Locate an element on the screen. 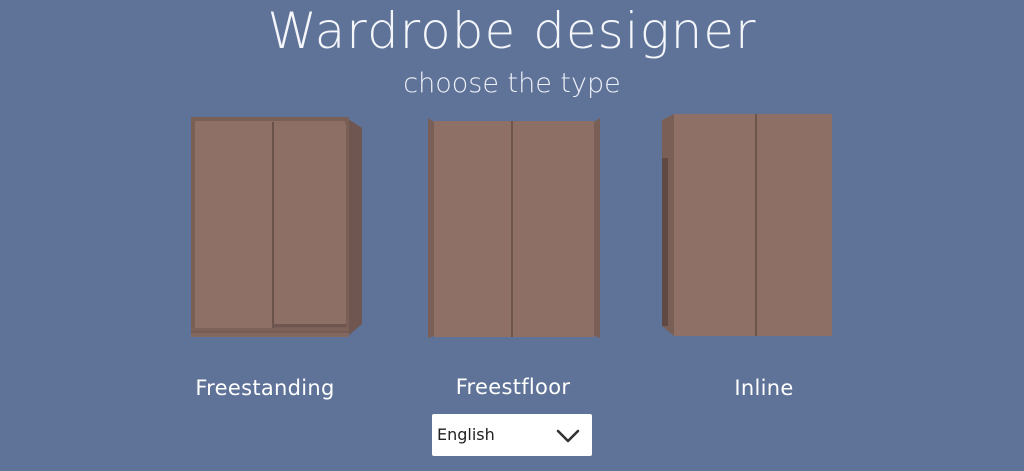 This screenshot has width=1024, height=471. option-label-freestanding: Freestanding is located at coordinates (265, 388).